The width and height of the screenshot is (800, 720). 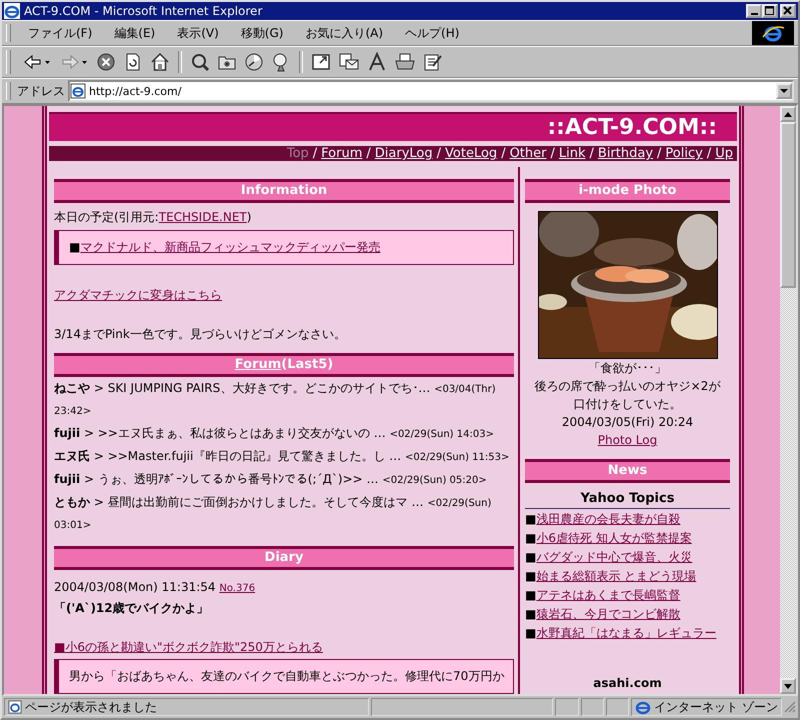 I want to click on window-title: ACT-9.COM - Microsoft Internet Explorer, so click(x=144, y=11).